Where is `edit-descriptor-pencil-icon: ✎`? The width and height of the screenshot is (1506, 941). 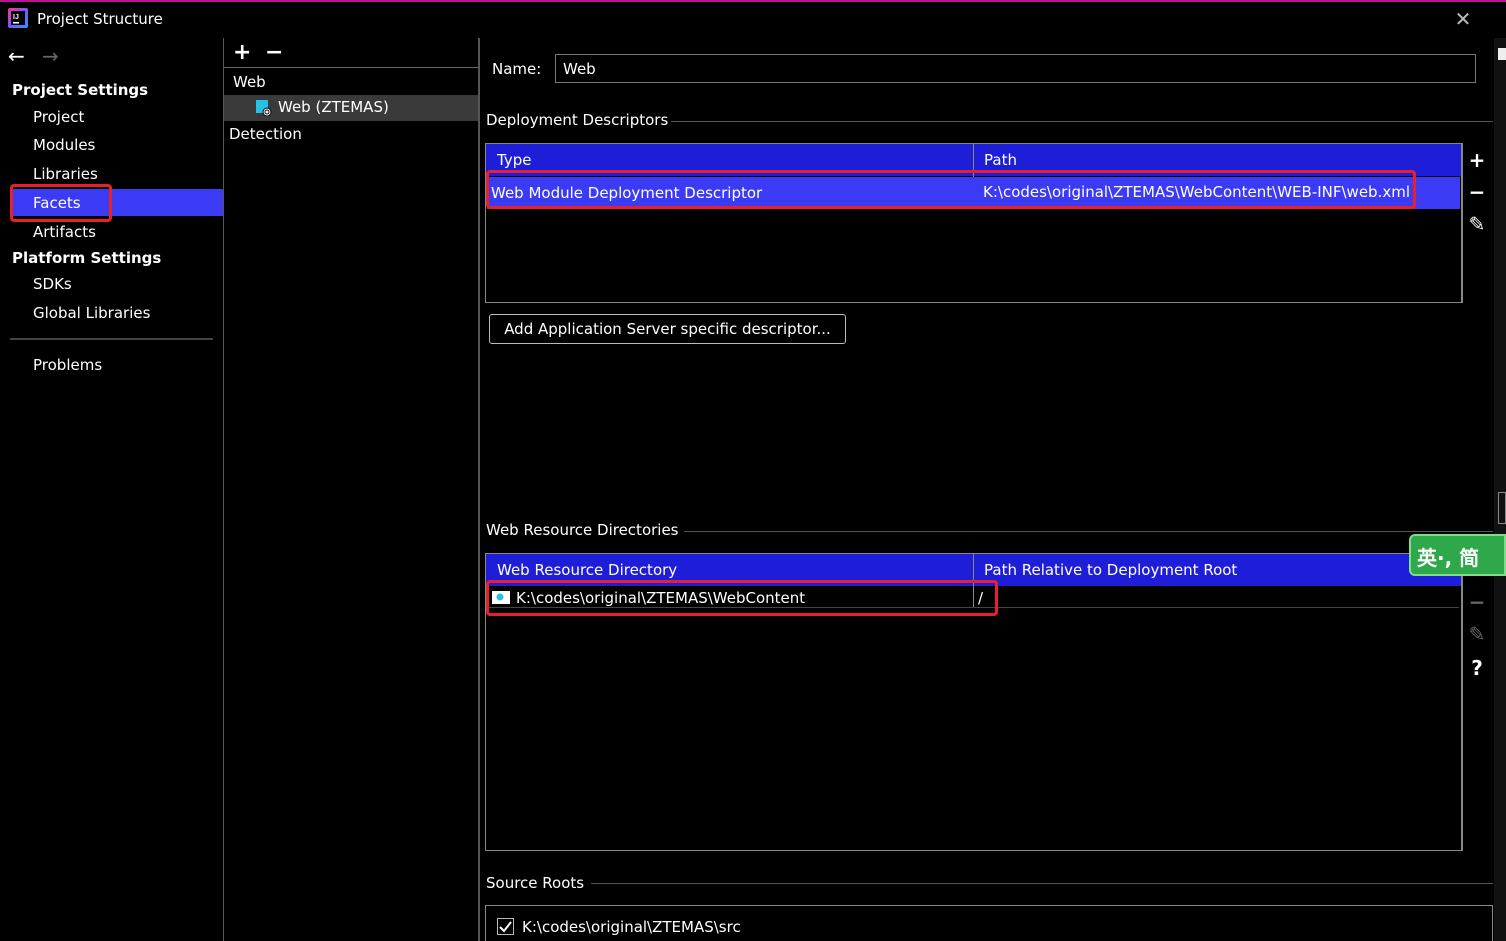
edit-descriptor-pencil-icon: ✎ is located at coordinates (1477, 224).